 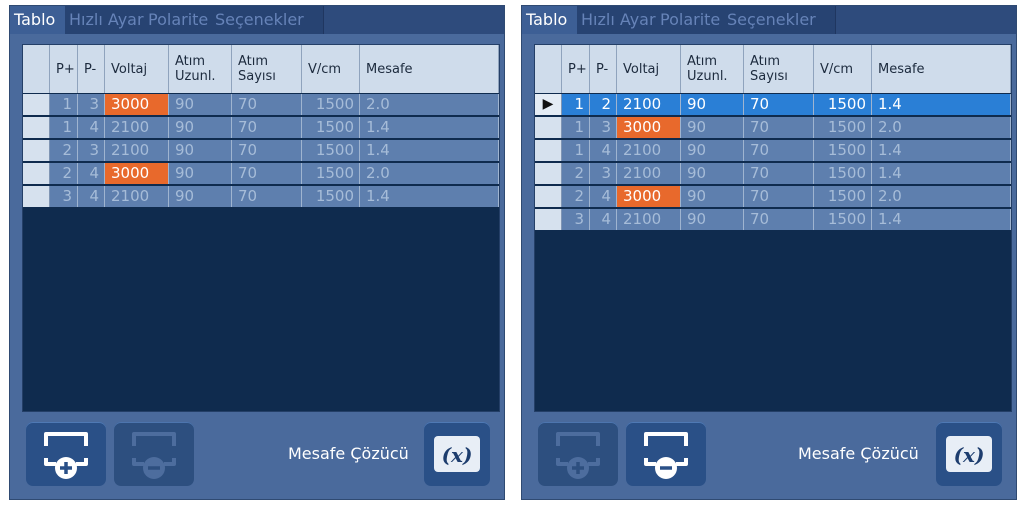 I want to click on tab-bar: Tablo Hızlı Ayar Polarite Seçenekler, so click(x=769, y=20).